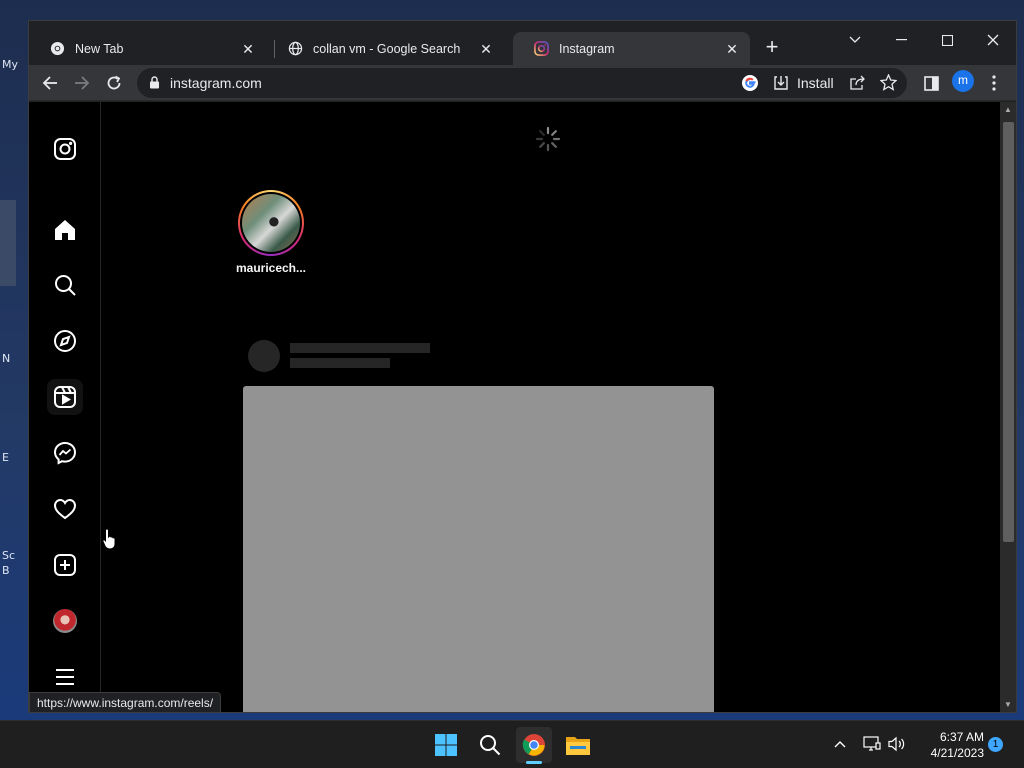  I want to click on tab-google-search: collan vm - Google Search ✕, so click(385, 48).